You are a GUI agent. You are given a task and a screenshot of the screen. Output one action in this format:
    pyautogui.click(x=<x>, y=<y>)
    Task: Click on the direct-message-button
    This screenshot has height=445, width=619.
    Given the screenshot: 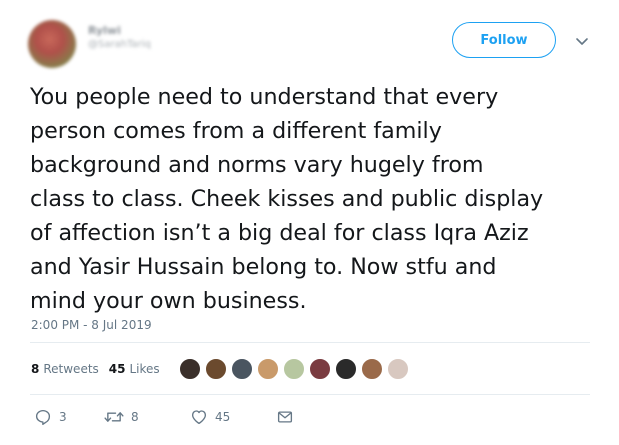 What is the action you would take?
    pyautogui.click(x=285, y=417)
    